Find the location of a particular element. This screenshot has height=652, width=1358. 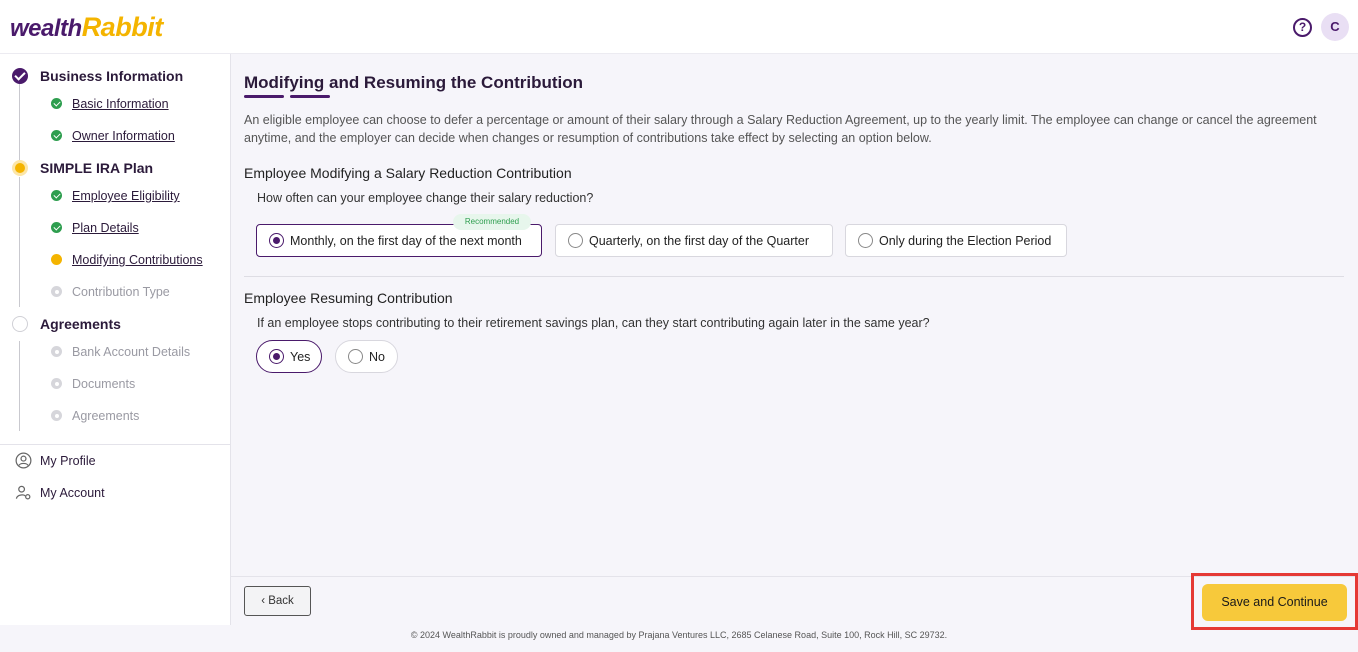

resume-section-heading: Employee Resuming Contribution is located at coordinates (348, 298).